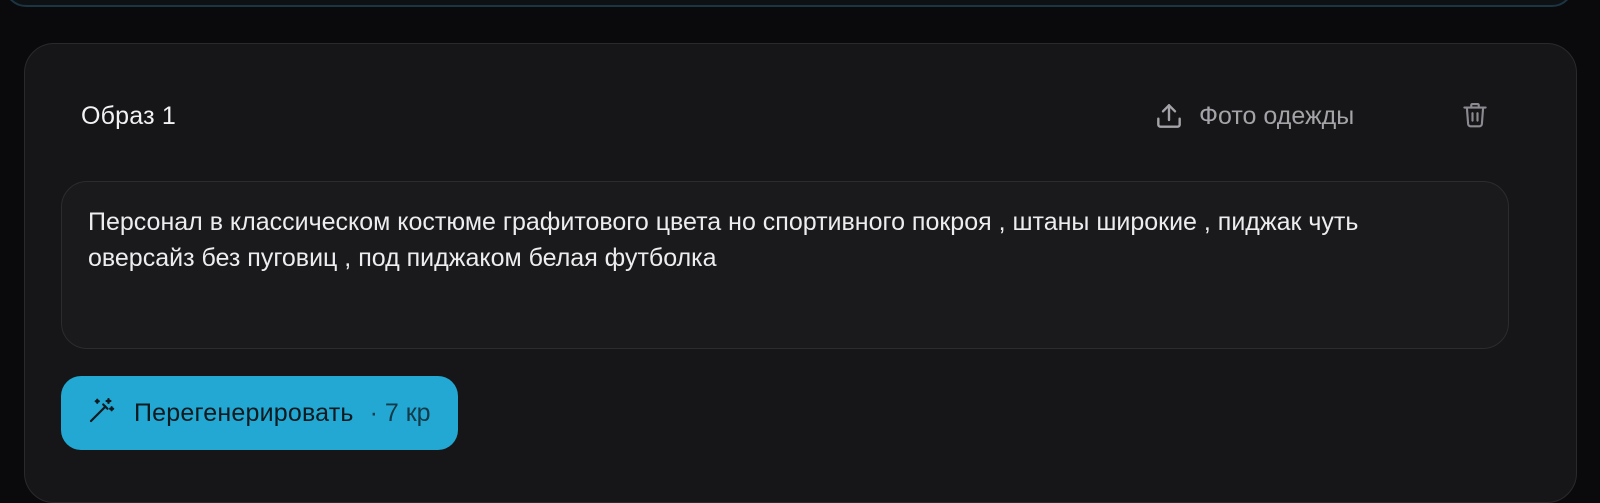 This screenshot has height=503, width=1600. I want to click on look-title: Образ 1, so click(129, 116).